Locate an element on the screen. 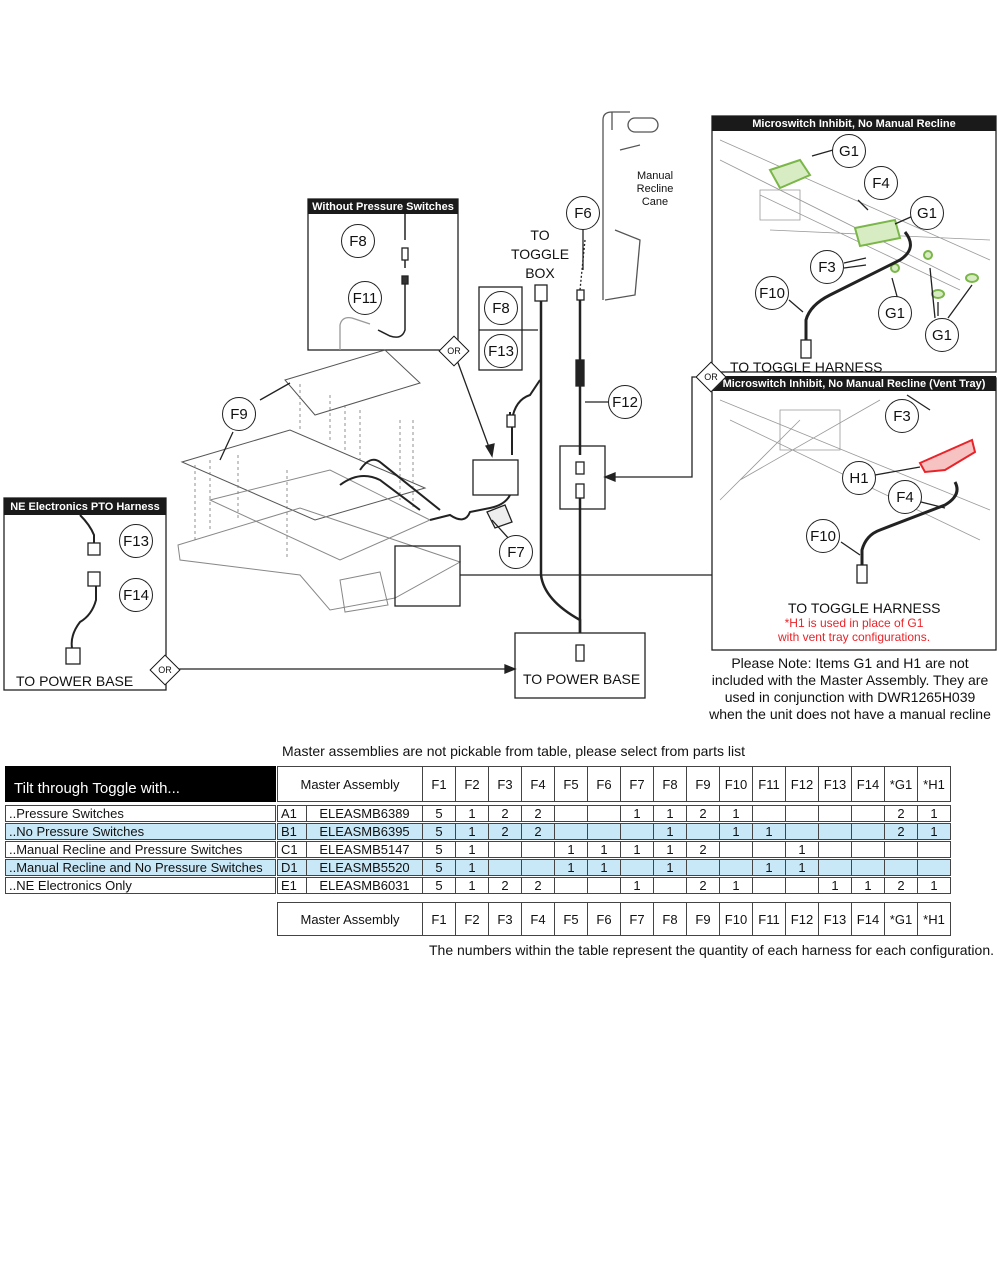 The width and height of the screenshot is (1000, 1267). column-header-f3: F3 is located at coordinates (505, 784).